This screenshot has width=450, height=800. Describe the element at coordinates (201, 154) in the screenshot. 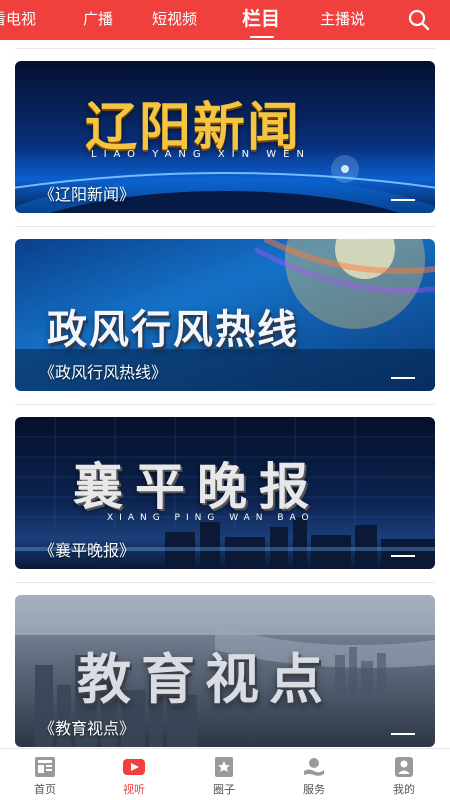

I see `program-art-subtitle: LIAO YANG XIN WEN` at that location.